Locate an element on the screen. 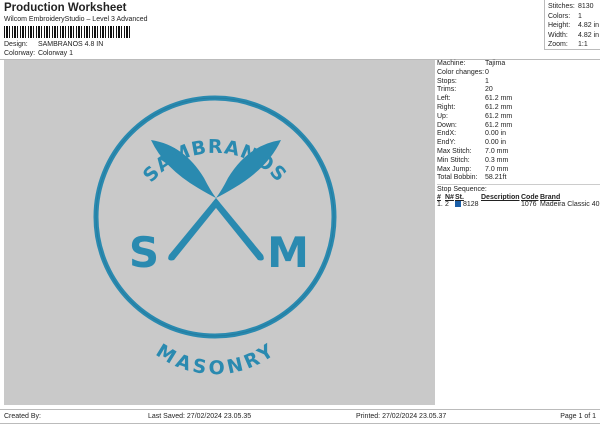 This screenshot has height=424, width=600. stat-value: 8130 is located at coordinates (586, 6).